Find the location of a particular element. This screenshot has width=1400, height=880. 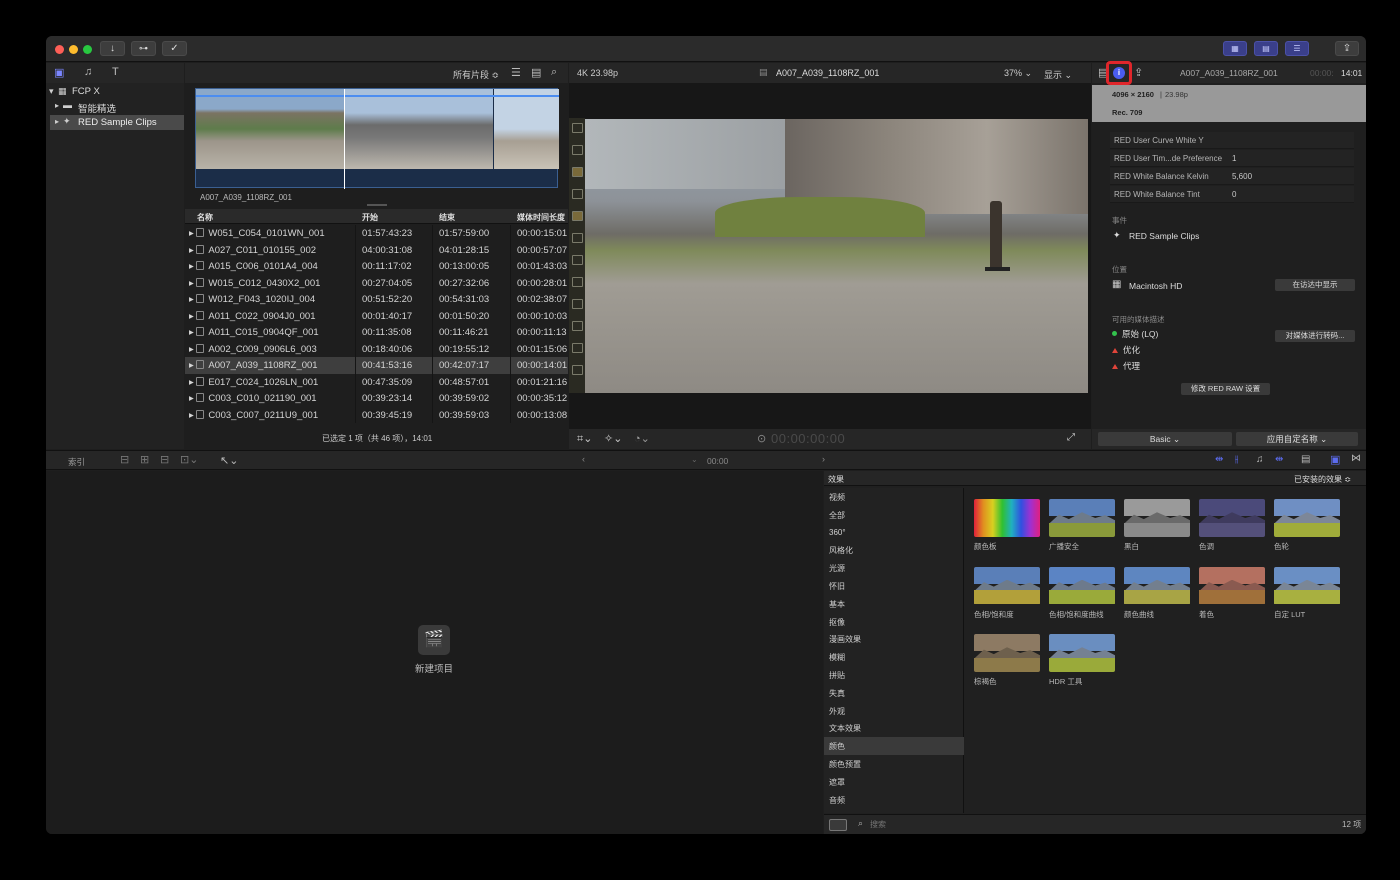

transitions-icon: ⋈ is located at coordinates (1356, 458).